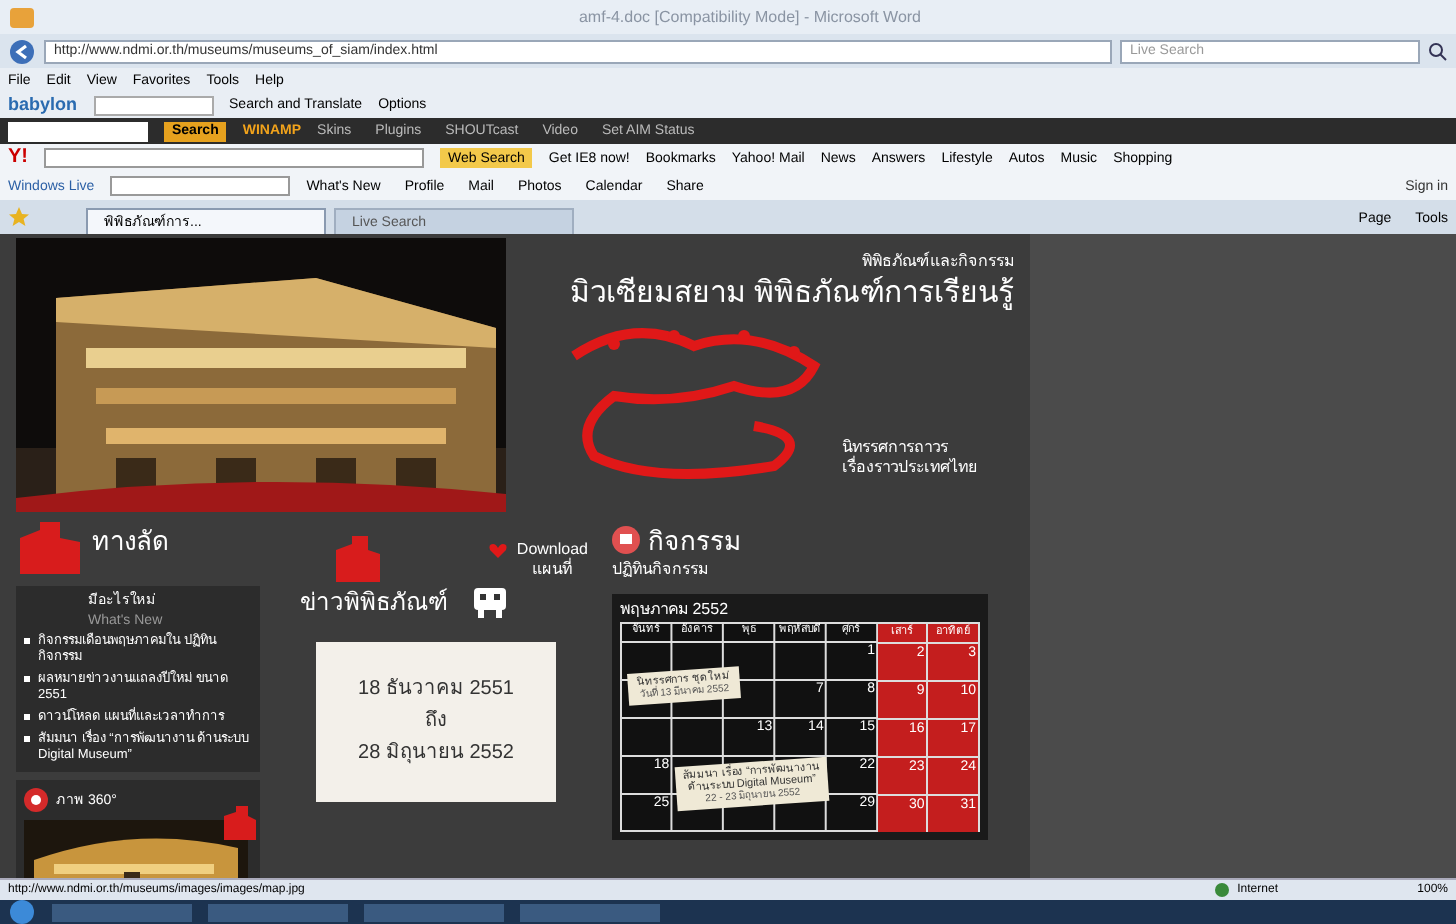  I want to click on header-title: มิวเซียมสยาม พิพิธภัณฑ์การเรียนรู้, so click(791, 293).